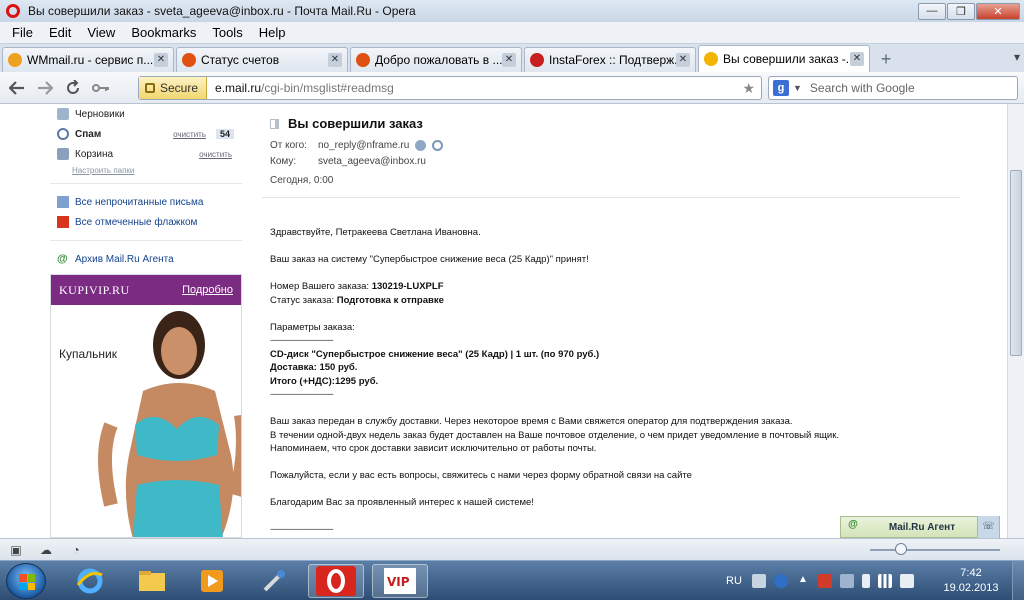 This screenshot has width=1024, height=600. What do you see at coordinates (136, 222) in the screenshot?
I see `link-label: Все отмеченные флажком` at bounding box center [136, 222].